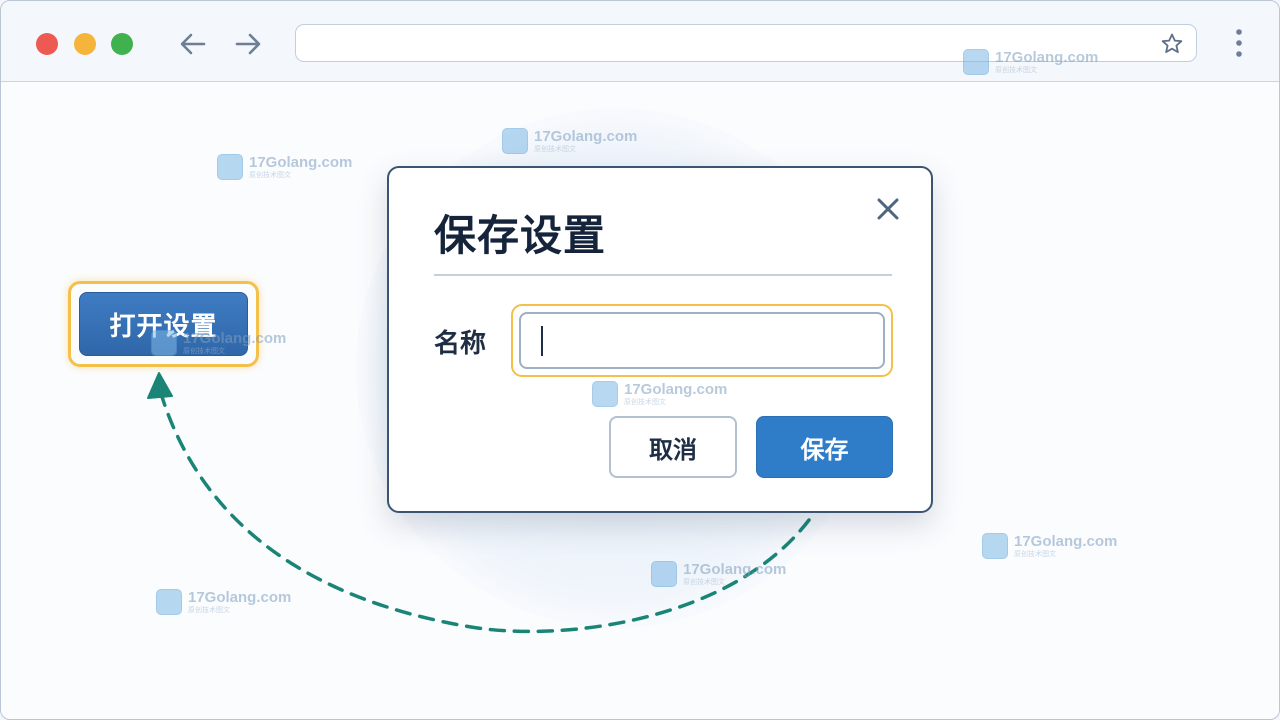 The image size is (1280, 720). Describe the element at coordinates (85, 44) in the screenshot. I see `window-minimize-dot` at that location.